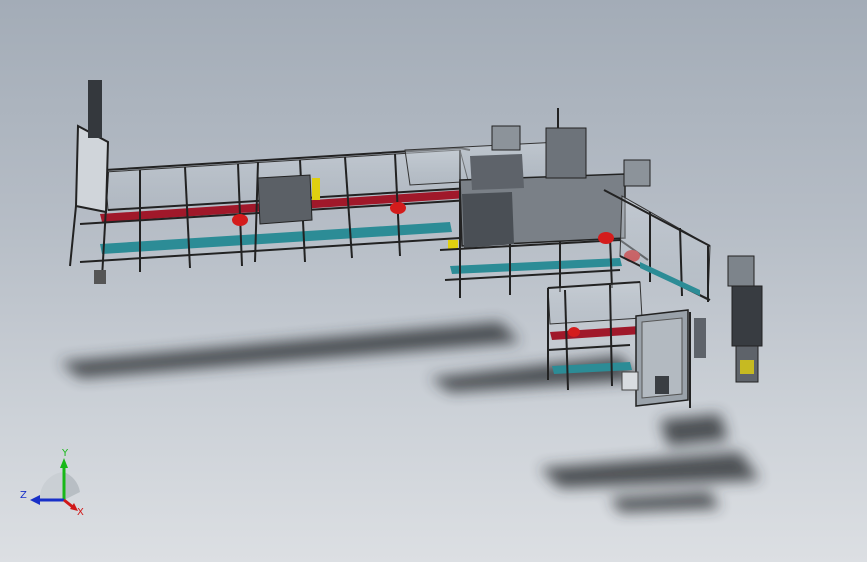 The image size is (867, 562). What do you see at coordinates (52, 483) in the screenshot?
I see `coordinate-triad: Y Z X` at bounding box center [52, 483].